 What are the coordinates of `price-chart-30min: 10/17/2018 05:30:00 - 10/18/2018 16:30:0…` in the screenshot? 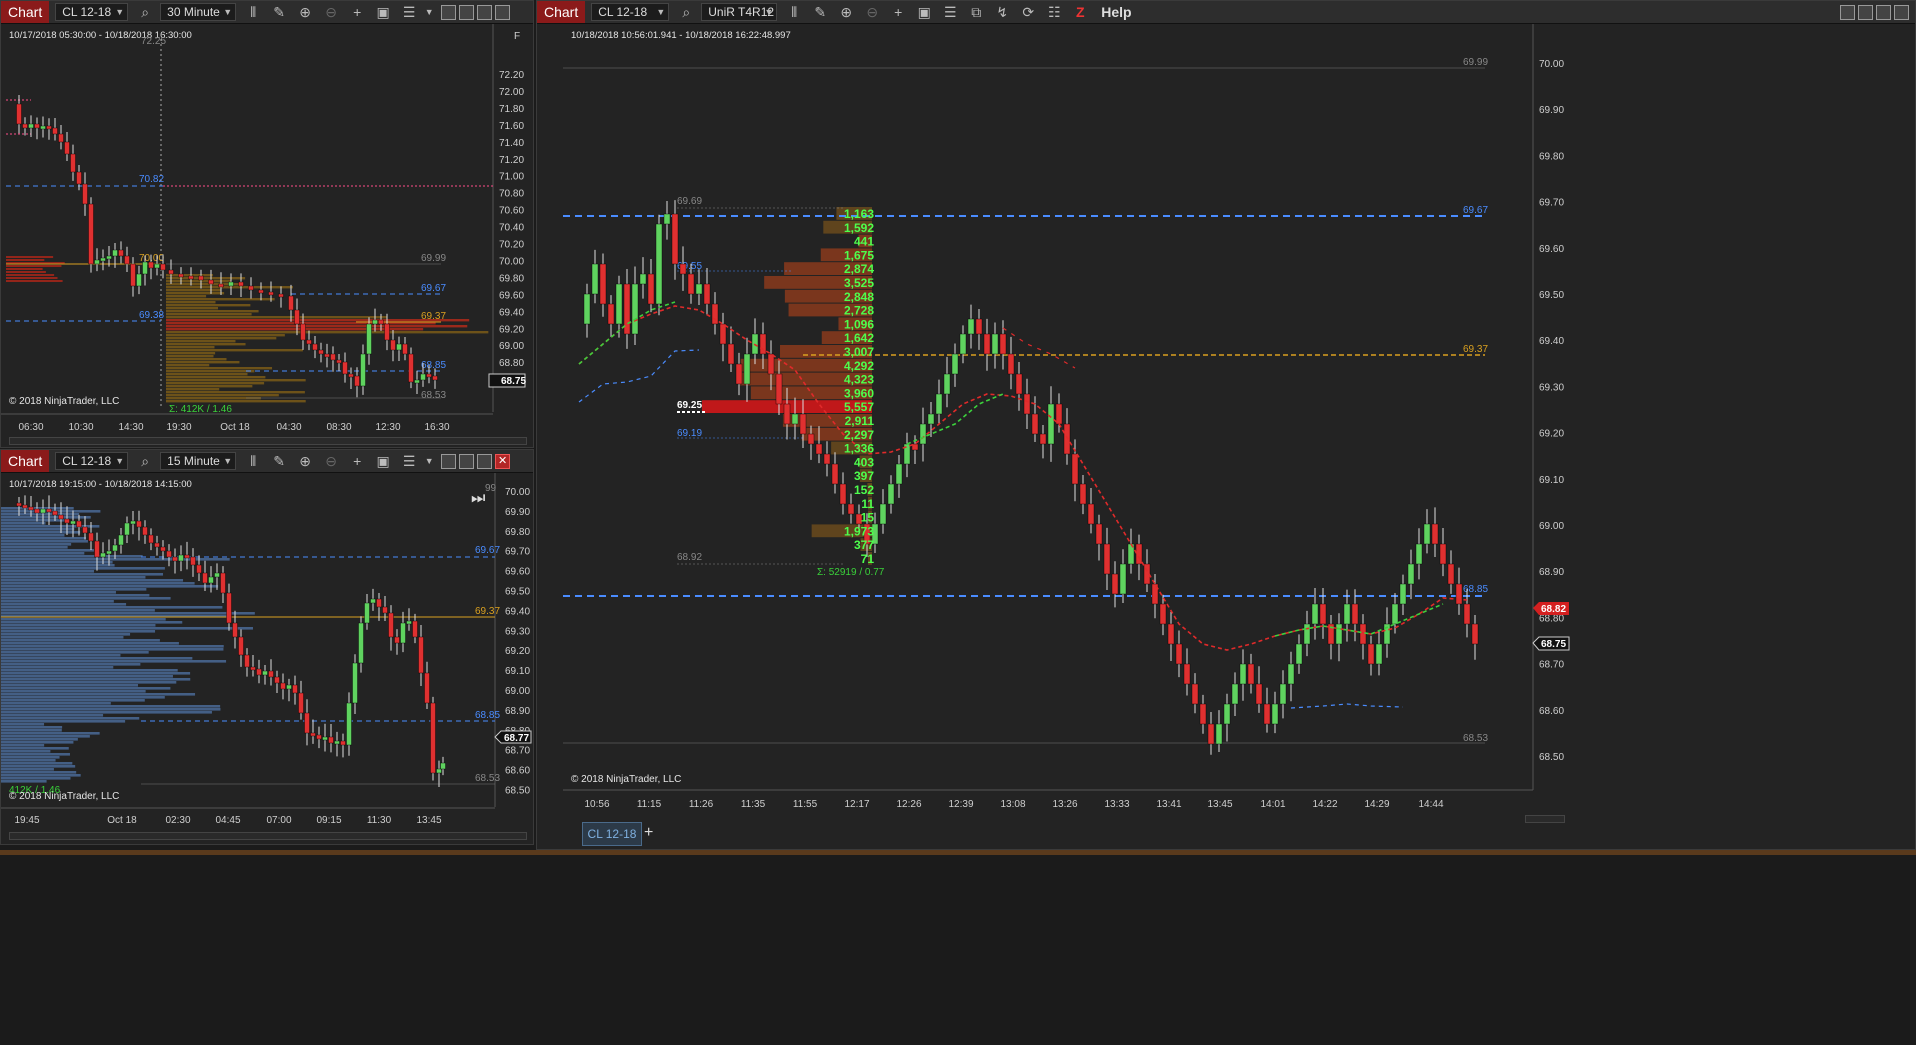 It's located at (267, 236).